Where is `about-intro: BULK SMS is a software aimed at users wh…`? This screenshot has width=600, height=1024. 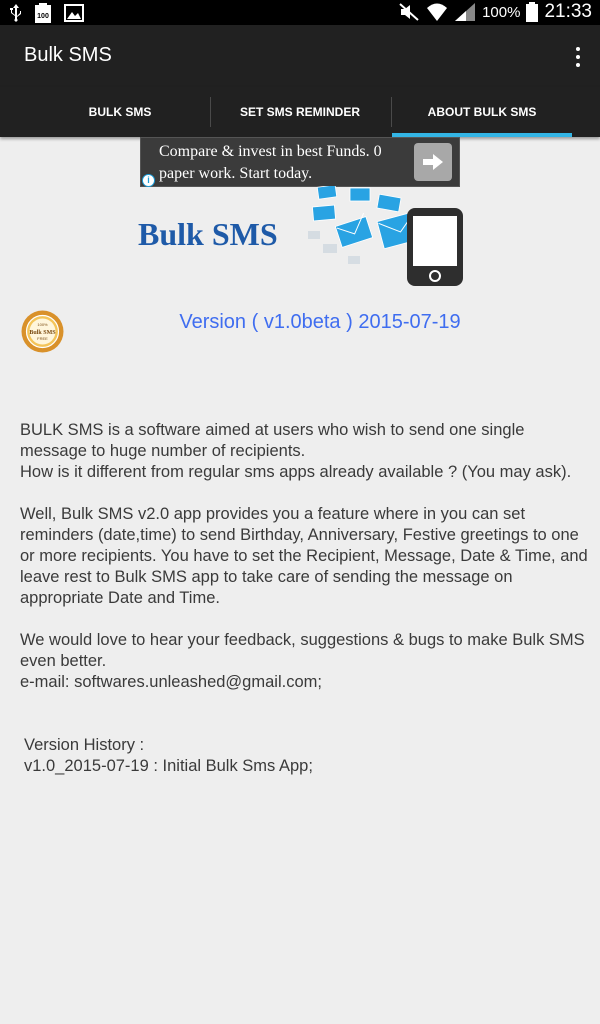
about-intro: BULK SMS is a software aimed at users wh… is located at coordinates (272, 440).